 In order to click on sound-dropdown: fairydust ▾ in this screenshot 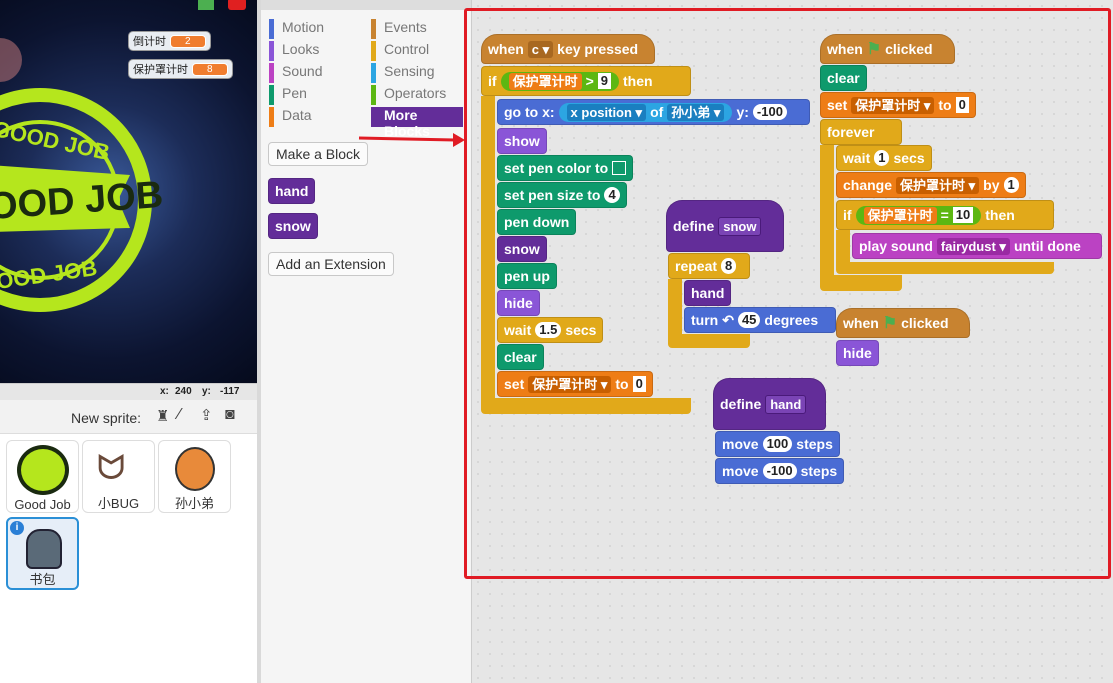, I will do `click(973, 246)`.